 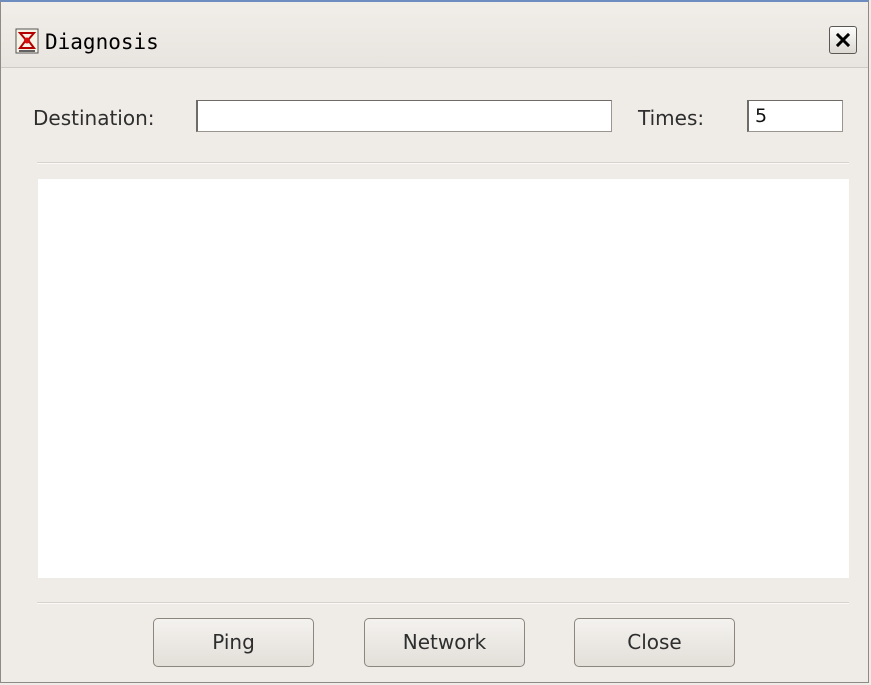 I want to click on bottom-separator, so click(x=443, y=603).